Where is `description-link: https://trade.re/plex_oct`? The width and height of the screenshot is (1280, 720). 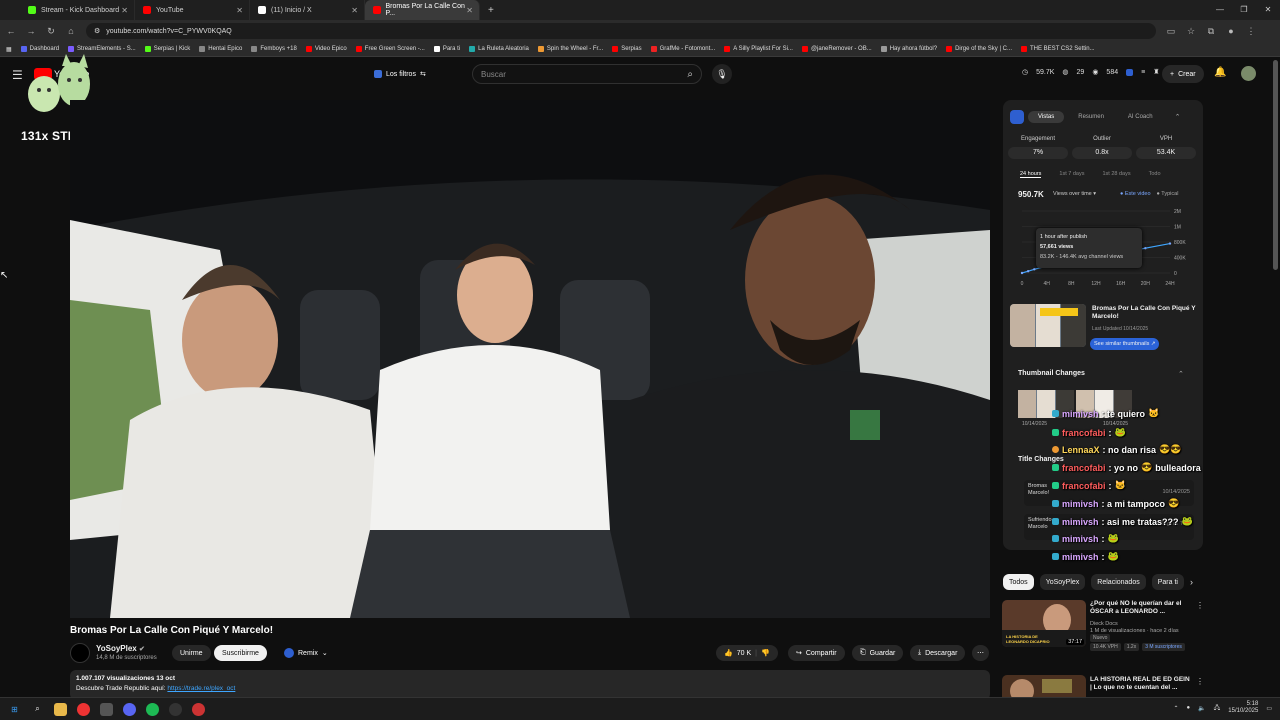 description-link: https://trade.re/plex_oct is located at coordinates (201, 688).